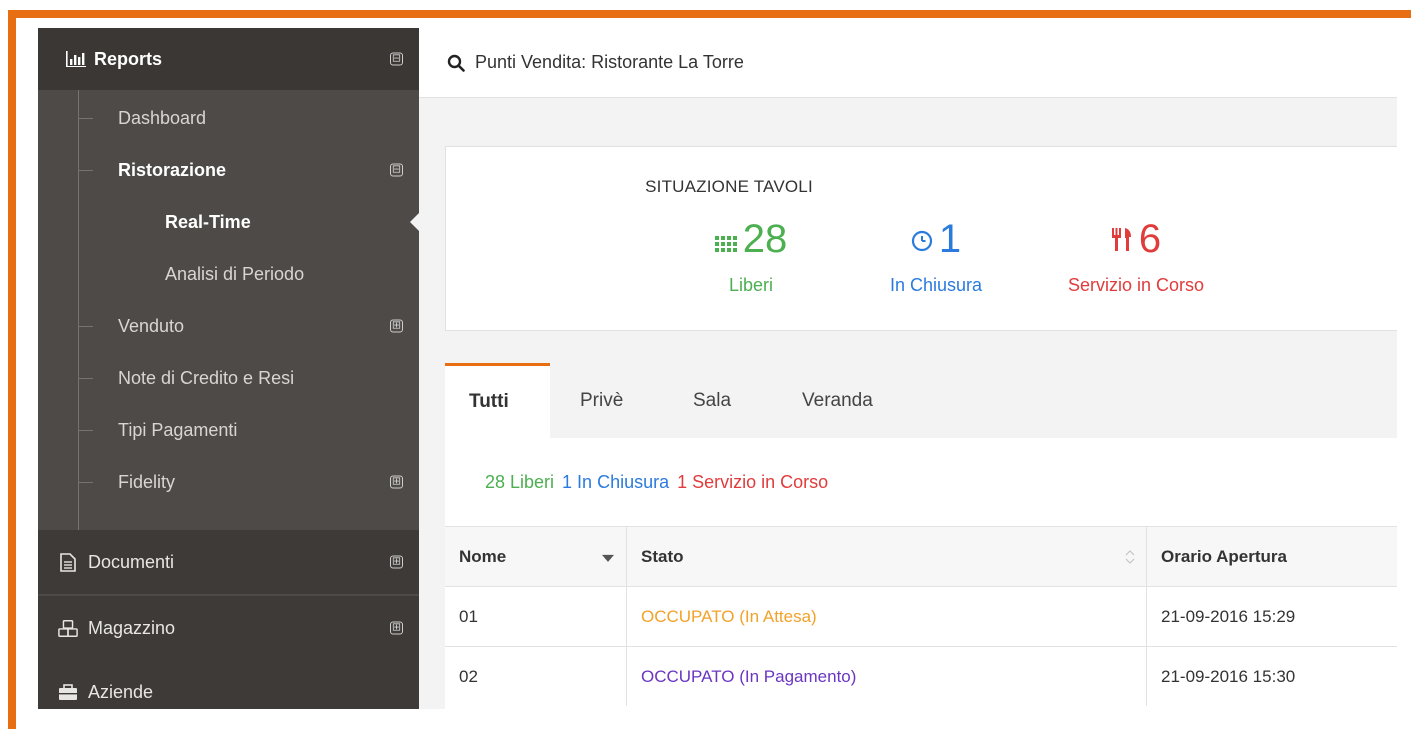  What do you see at coordinates (765, 239) in the screenshot?
I see `stat-value: 28` at bounding box center [765, 239].